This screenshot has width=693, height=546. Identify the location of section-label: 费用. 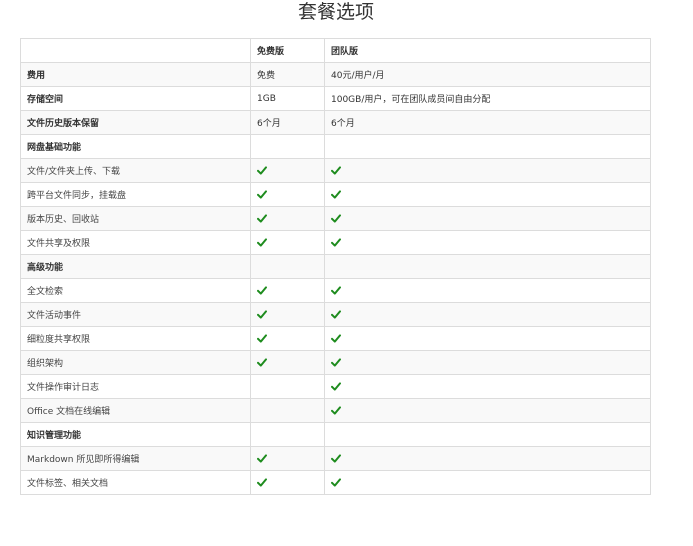
(135, 74).